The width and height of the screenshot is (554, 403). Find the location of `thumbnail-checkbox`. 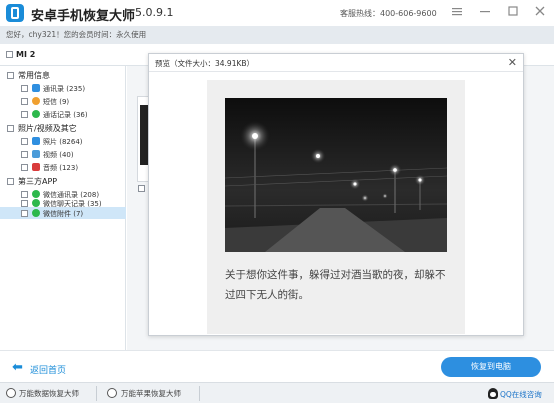

thumbnail-checkbox is located at coordinates (141, 188).